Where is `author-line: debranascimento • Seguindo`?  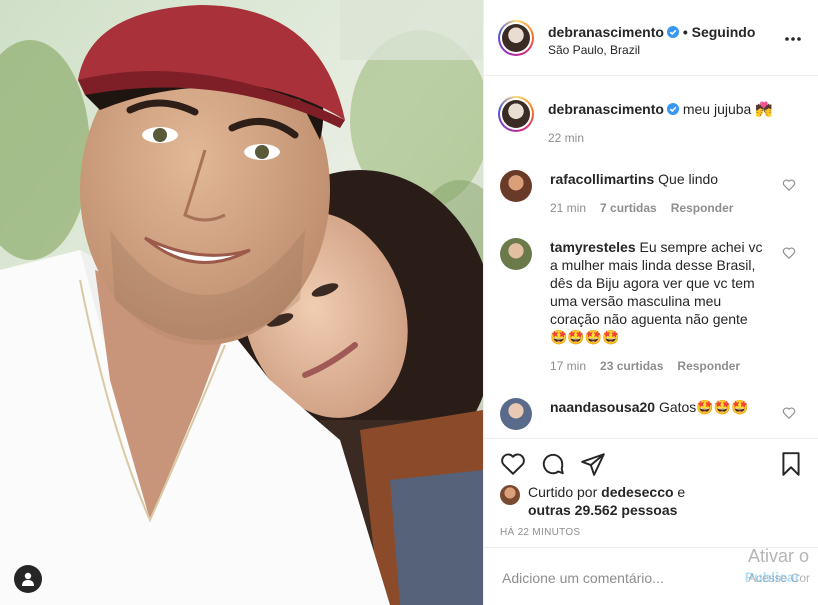 author-line: debranascimento • Seguindo is located at coordinates (651, 32).